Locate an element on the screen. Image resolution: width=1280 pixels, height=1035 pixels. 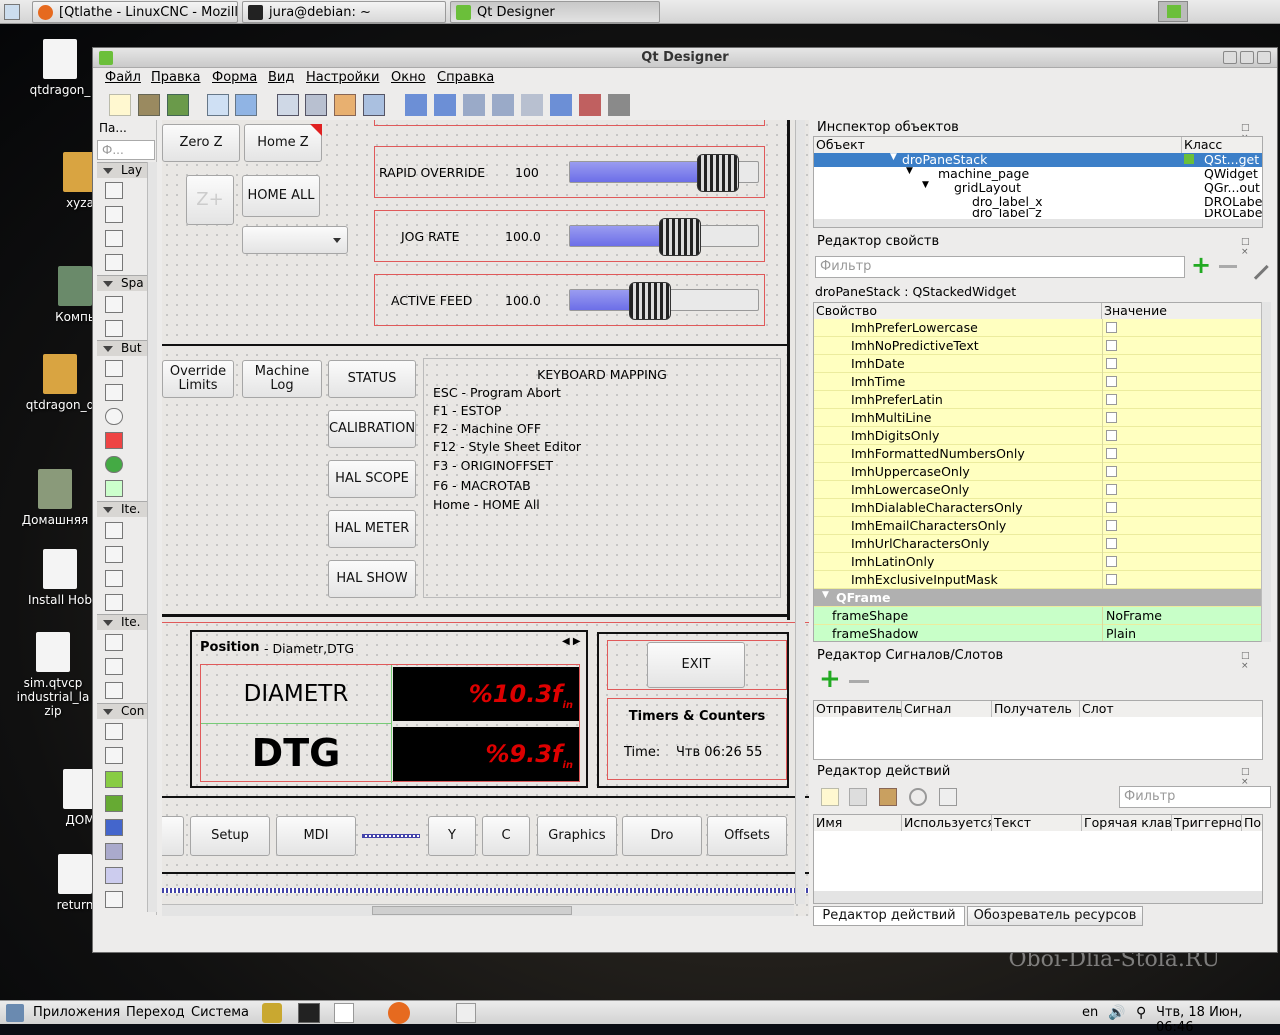
stacked-widget-icon is located at coordinates (114, 827).